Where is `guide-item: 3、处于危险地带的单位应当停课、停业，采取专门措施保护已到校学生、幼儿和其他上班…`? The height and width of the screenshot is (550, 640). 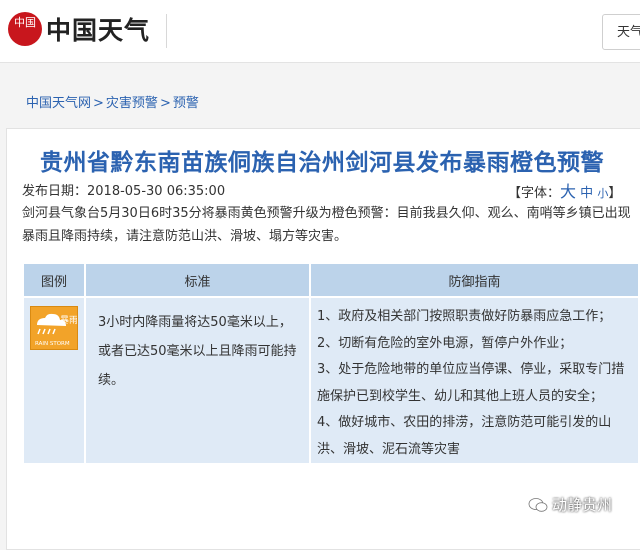
guide-item: 3、处于危险地带的单位应当停课、停业，采取专门措施保护已到校学生、幼儿和其他上班… is located at coordinates (471, 383).